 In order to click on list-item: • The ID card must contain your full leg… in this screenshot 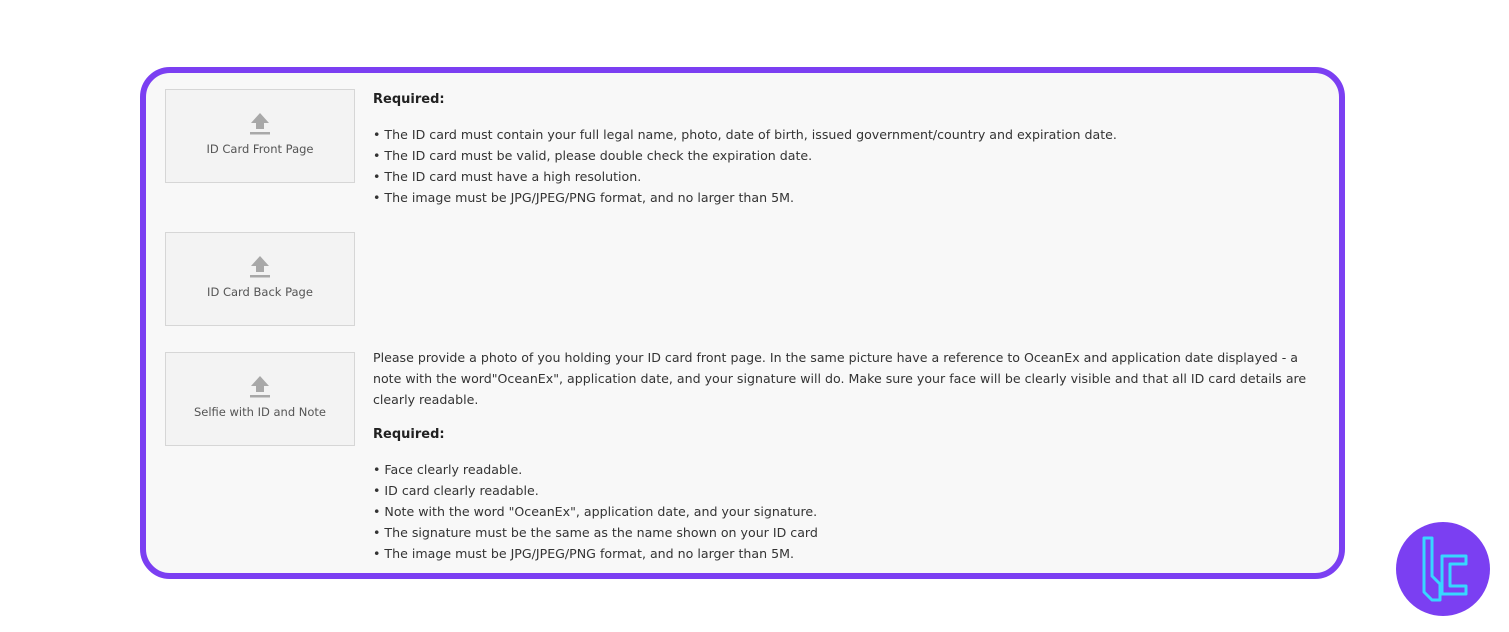, I will do `click(745, 134)`.